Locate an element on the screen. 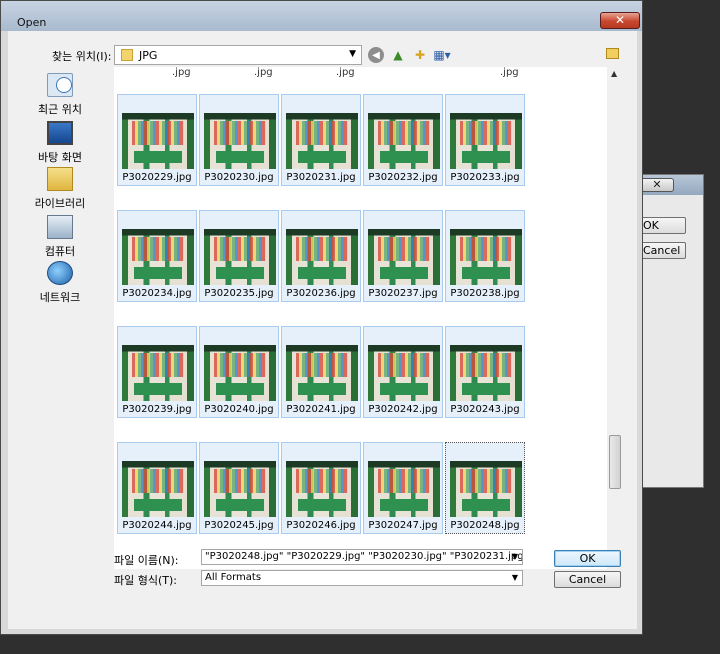 The image size is (720, 654). library-icon is located at coordinates (60, 179).